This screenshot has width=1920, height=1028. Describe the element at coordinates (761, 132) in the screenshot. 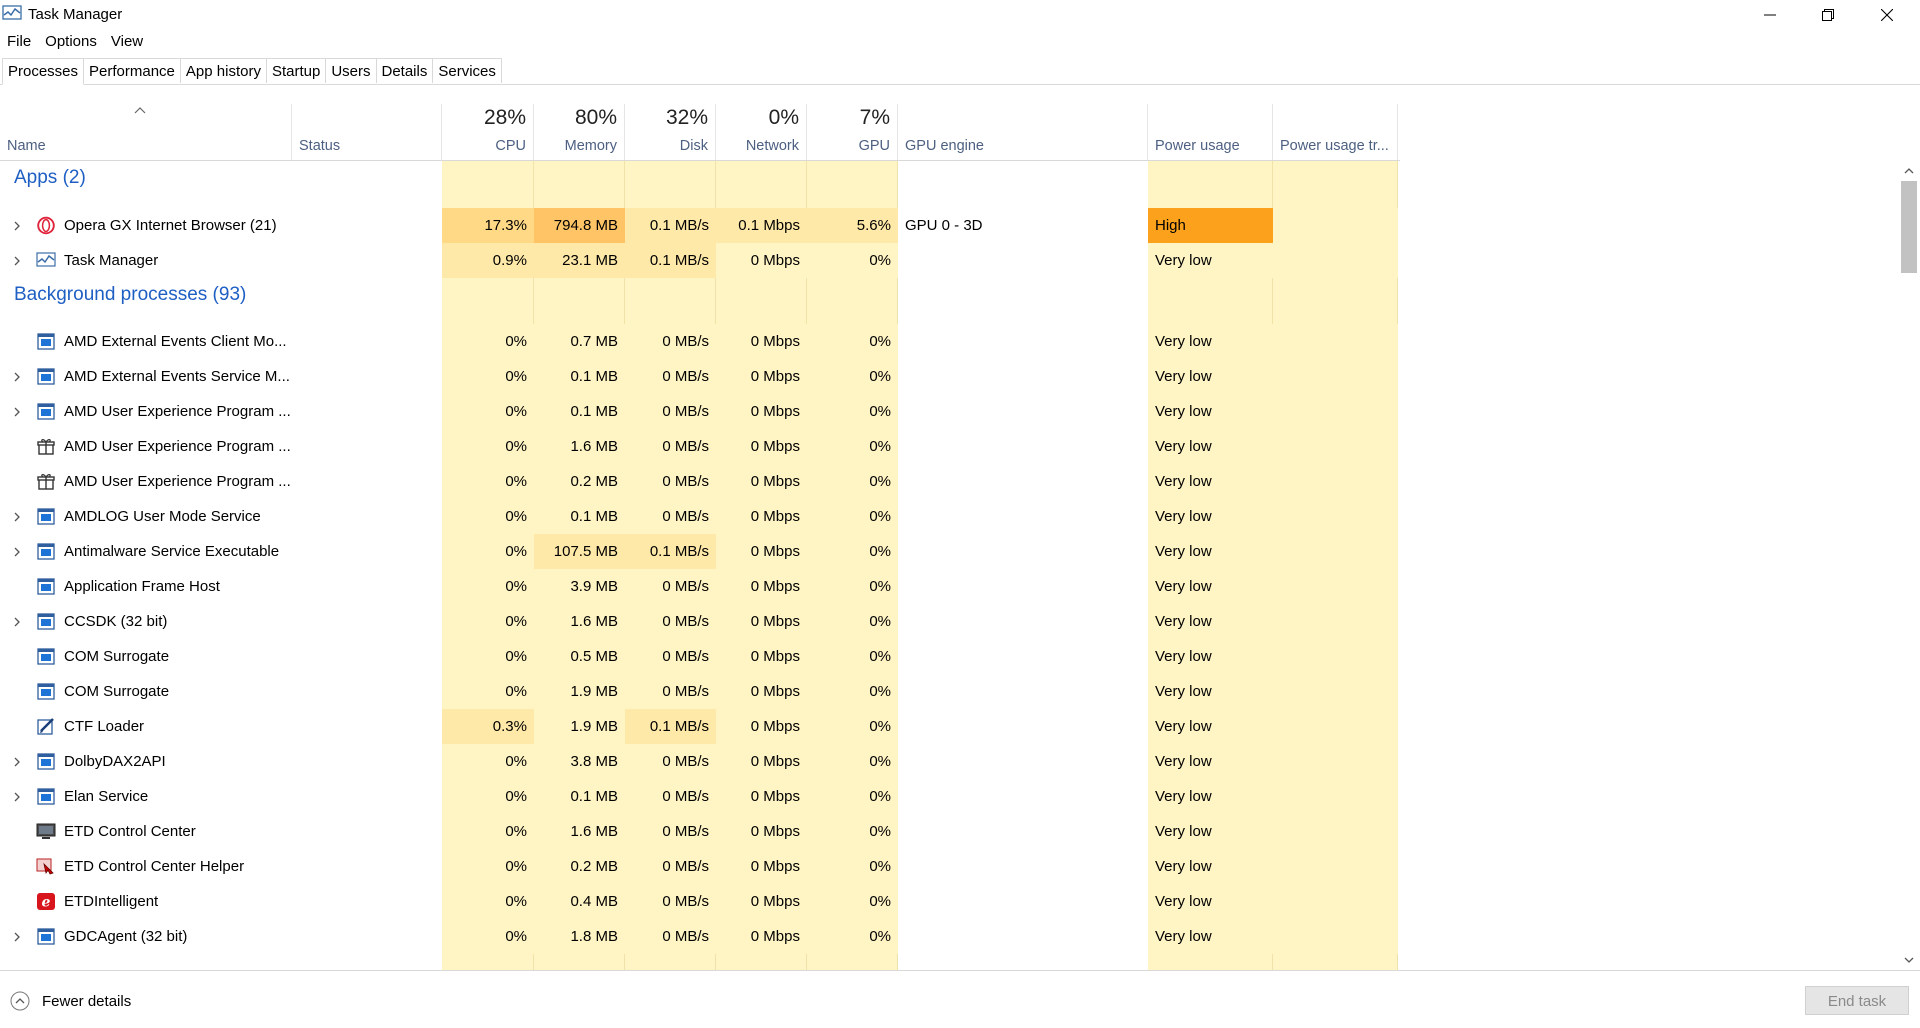

I see `column-header-network: 0% Network` at that location.